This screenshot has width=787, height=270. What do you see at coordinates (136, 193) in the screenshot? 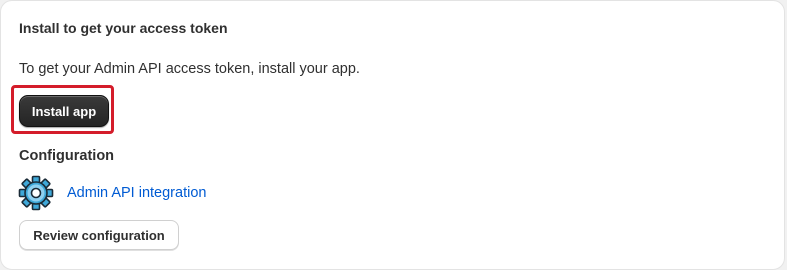
I see `admin-api-integration-link: Admin API integration` at bounding box center [136, 193].